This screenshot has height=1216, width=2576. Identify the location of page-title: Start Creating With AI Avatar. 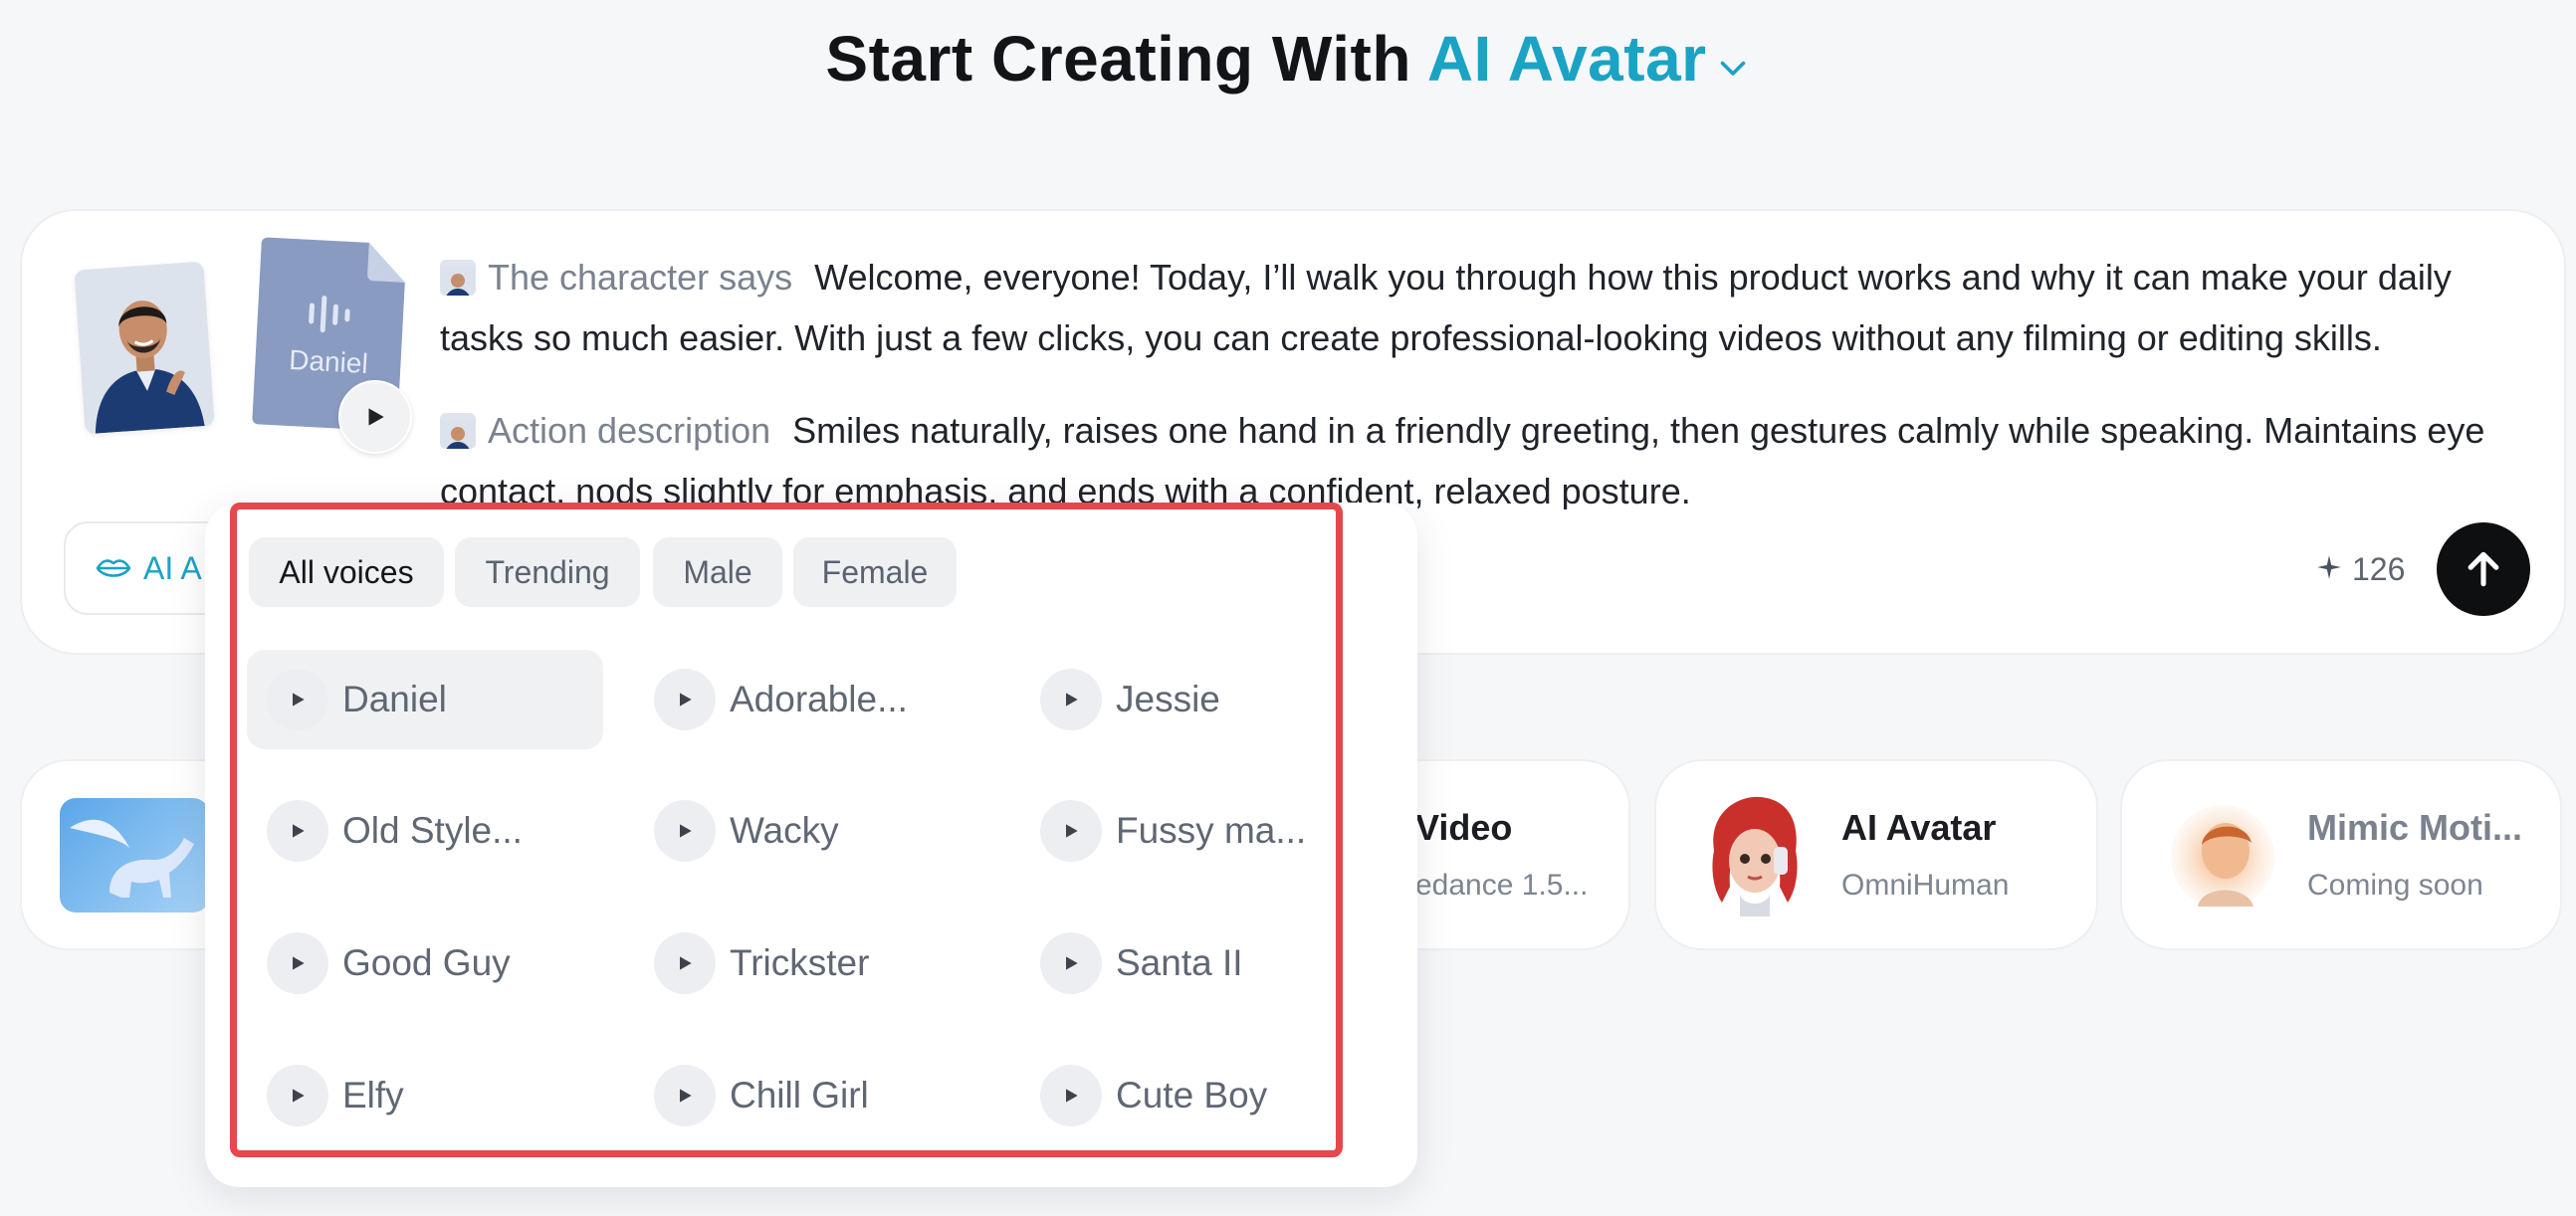
(1288, 61).